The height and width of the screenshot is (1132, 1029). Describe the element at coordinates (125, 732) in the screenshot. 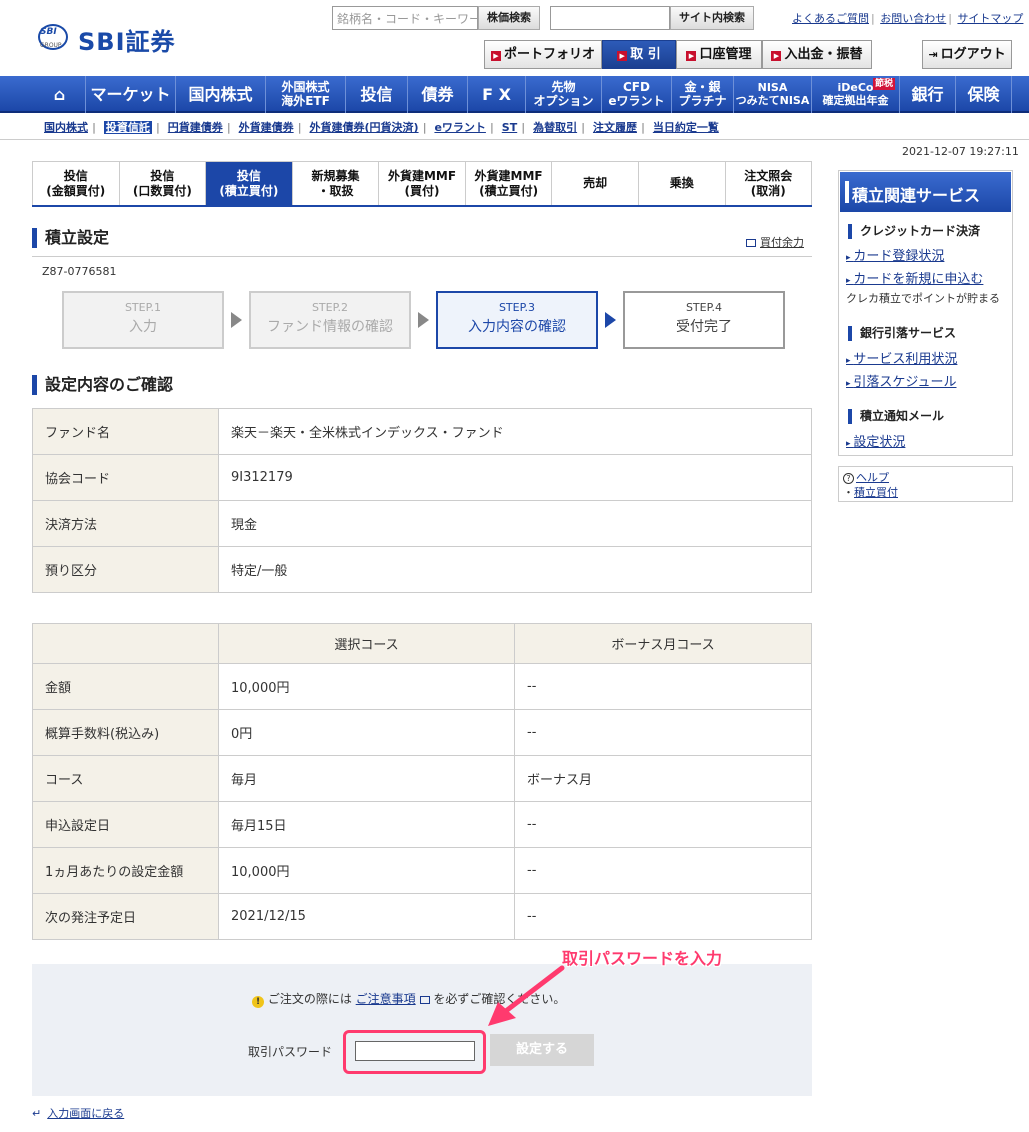

I see `row-label: 概算手数料(税込み)` at that location.